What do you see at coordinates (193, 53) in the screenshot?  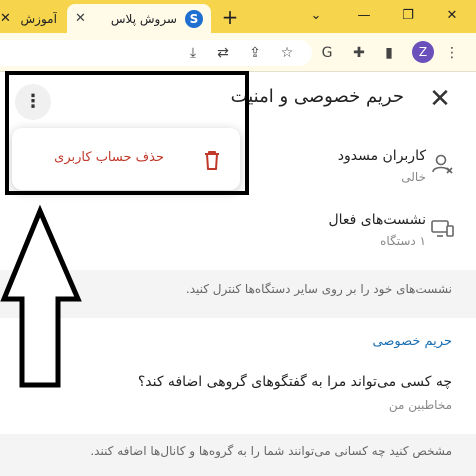 I see `download-icon: ⤓` at bounding box center [193, 53].